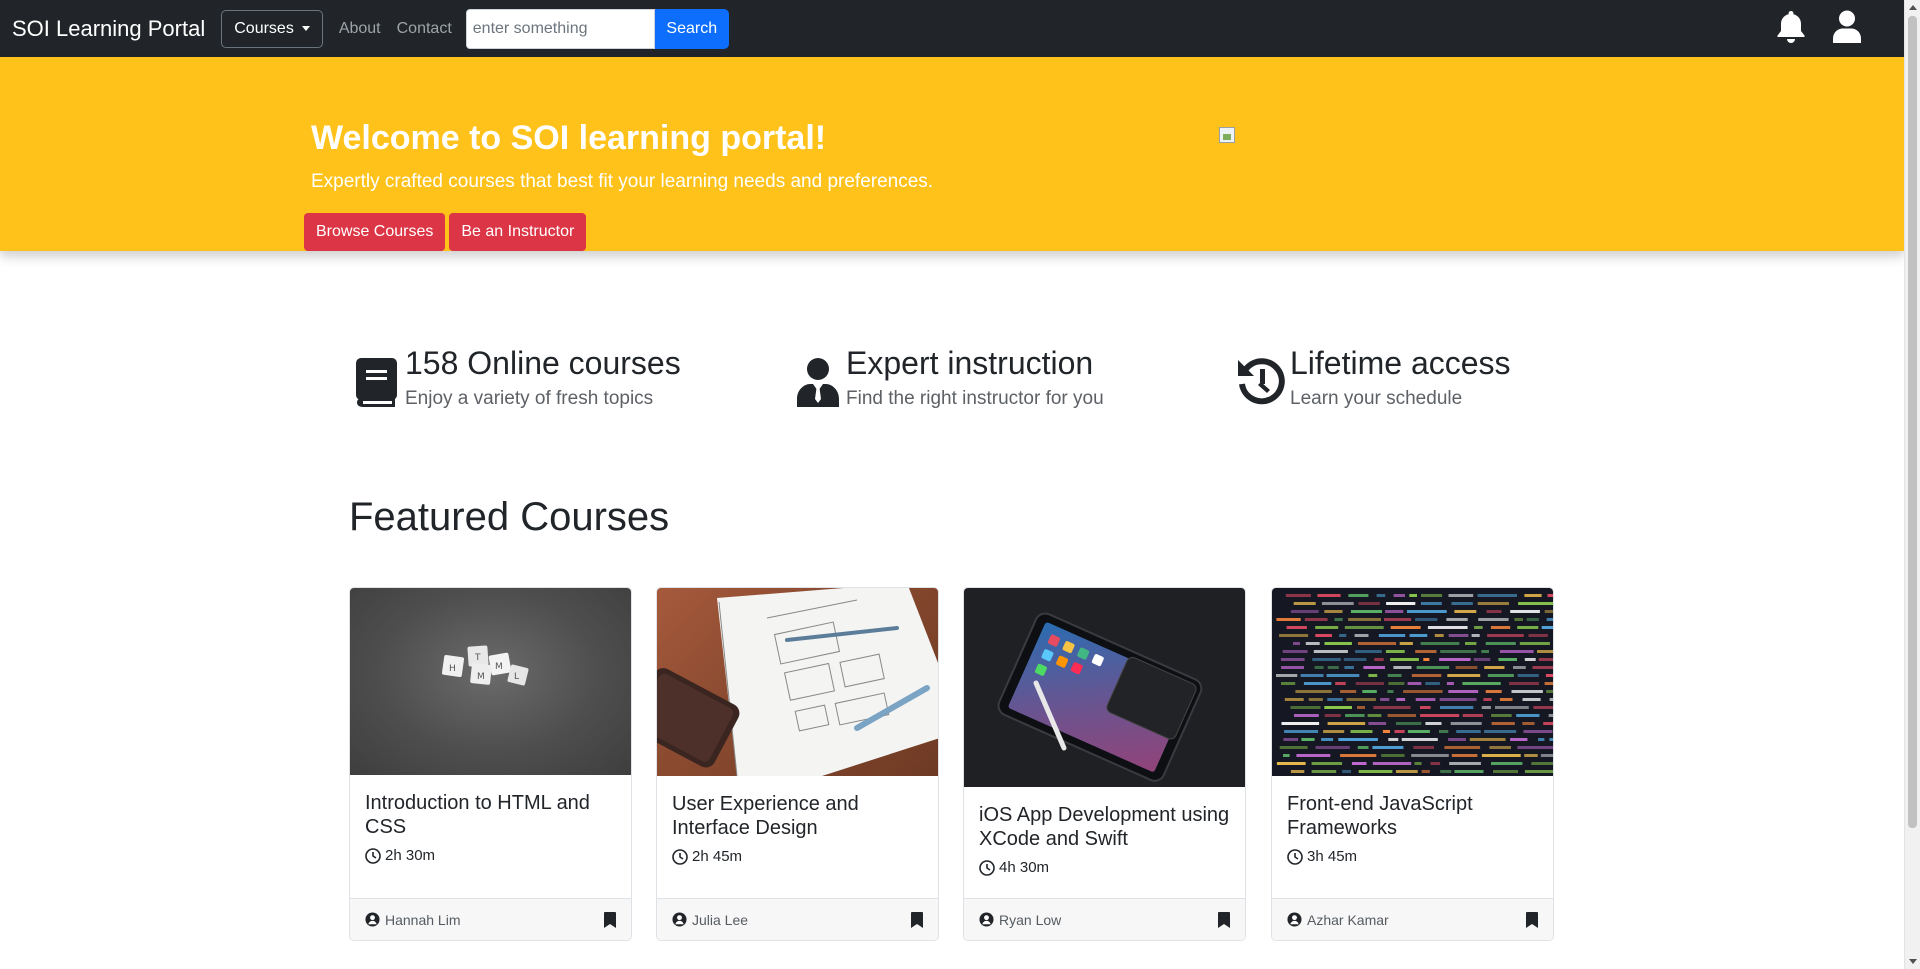  Describe the element at coordinates (509, 517) in the screenshot. I see `featured-courses-heading: Featured Courses` at that location.